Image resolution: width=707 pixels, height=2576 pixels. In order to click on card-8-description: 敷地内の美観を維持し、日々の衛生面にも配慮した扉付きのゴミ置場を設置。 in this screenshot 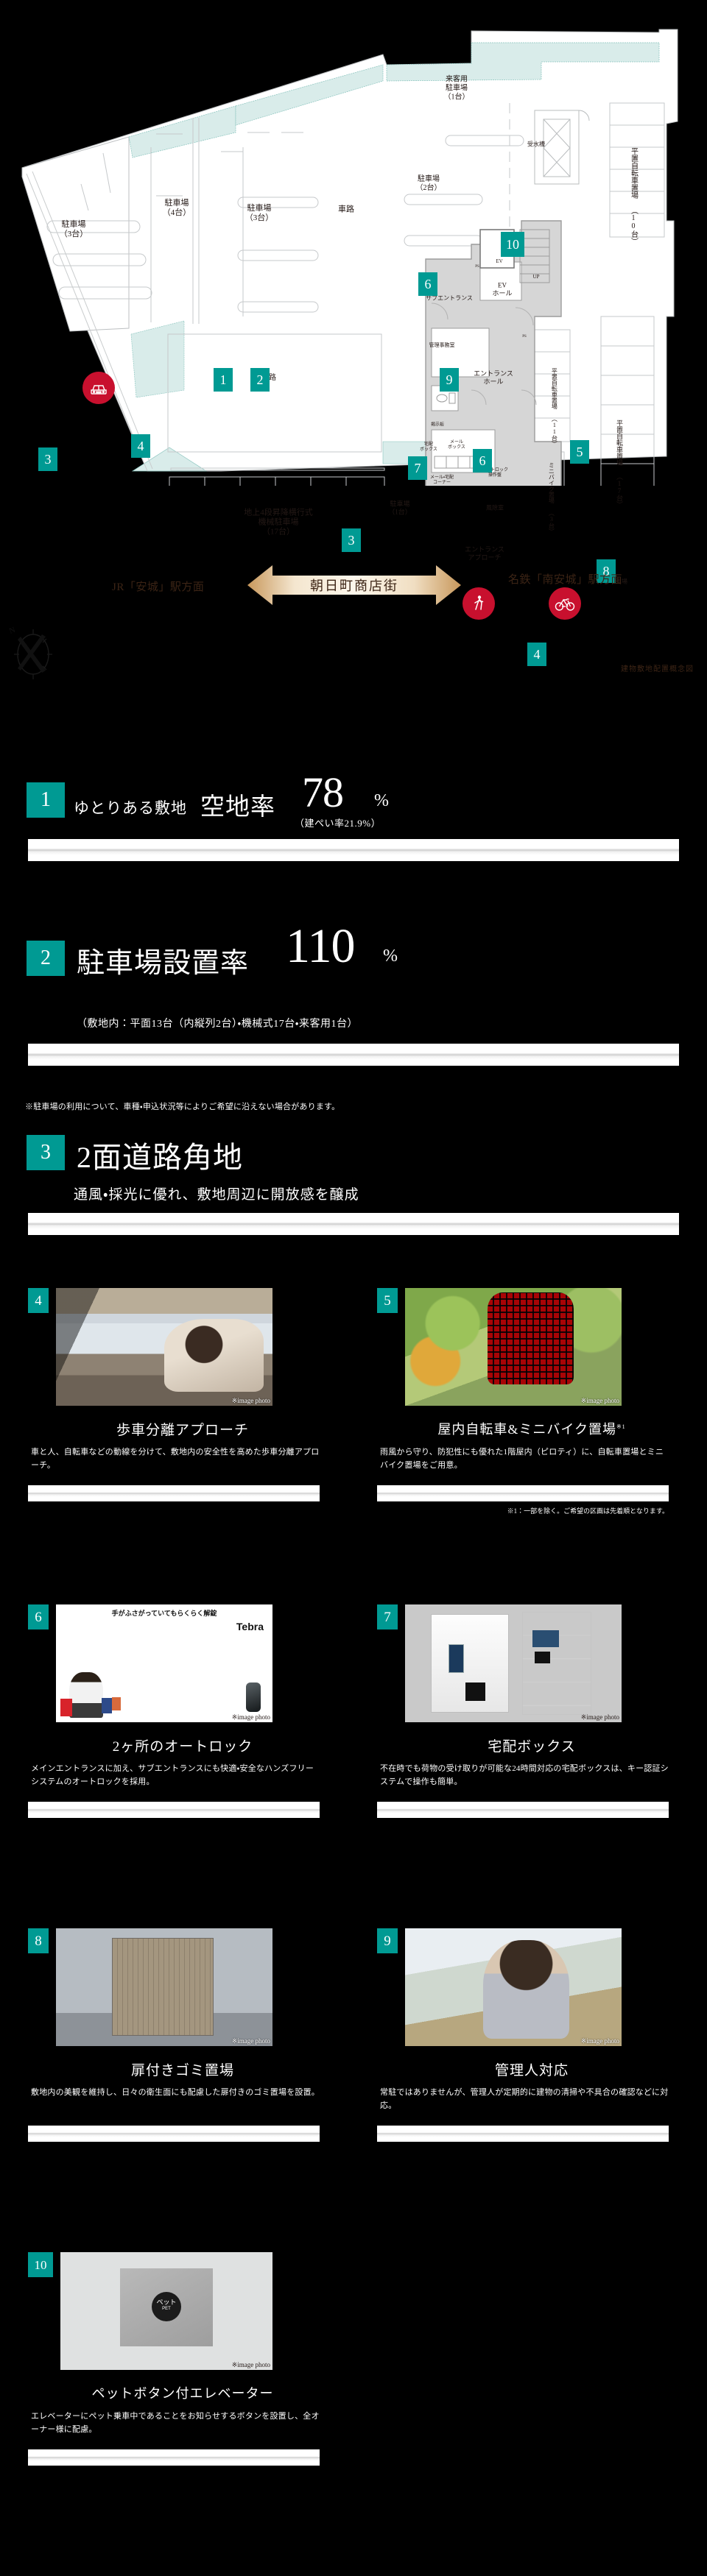, I will do `click(175, 2092)`.